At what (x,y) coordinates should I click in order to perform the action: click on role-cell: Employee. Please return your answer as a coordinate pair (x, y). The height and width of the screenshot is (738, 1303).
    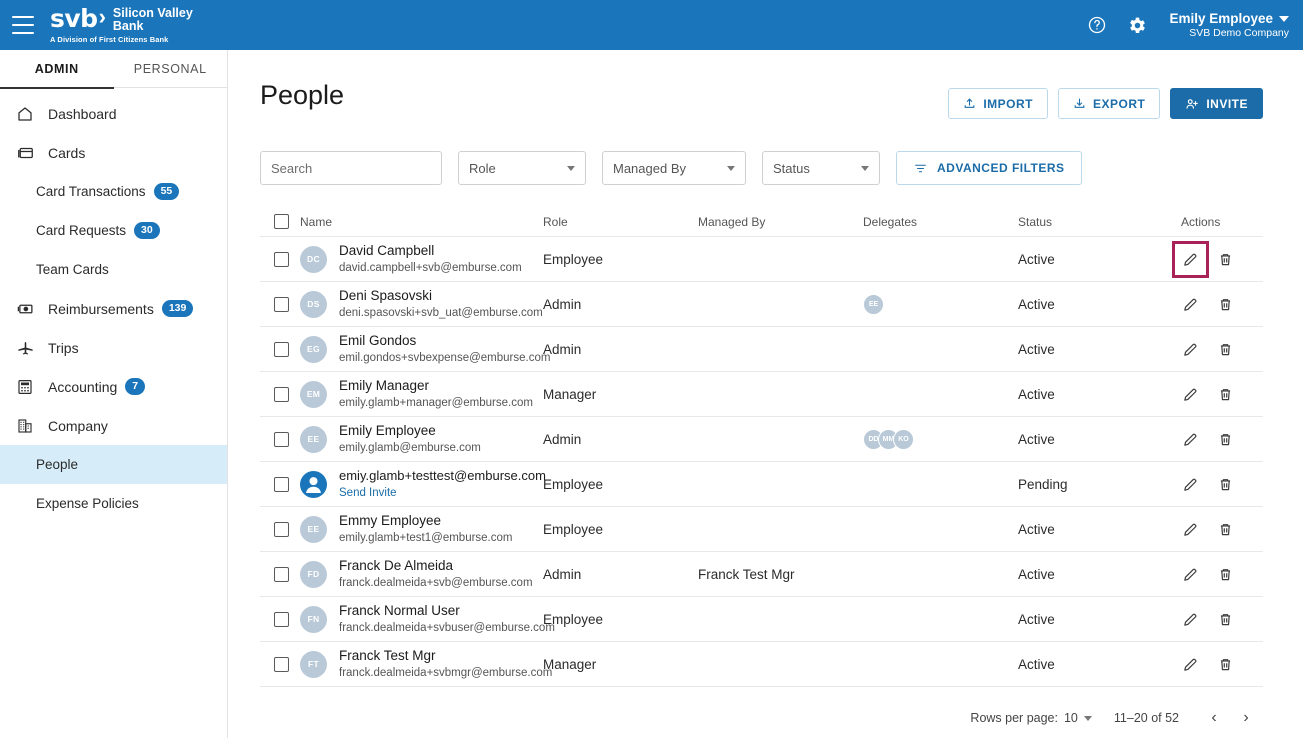
    Looking at the image, I should click on (573, 529).